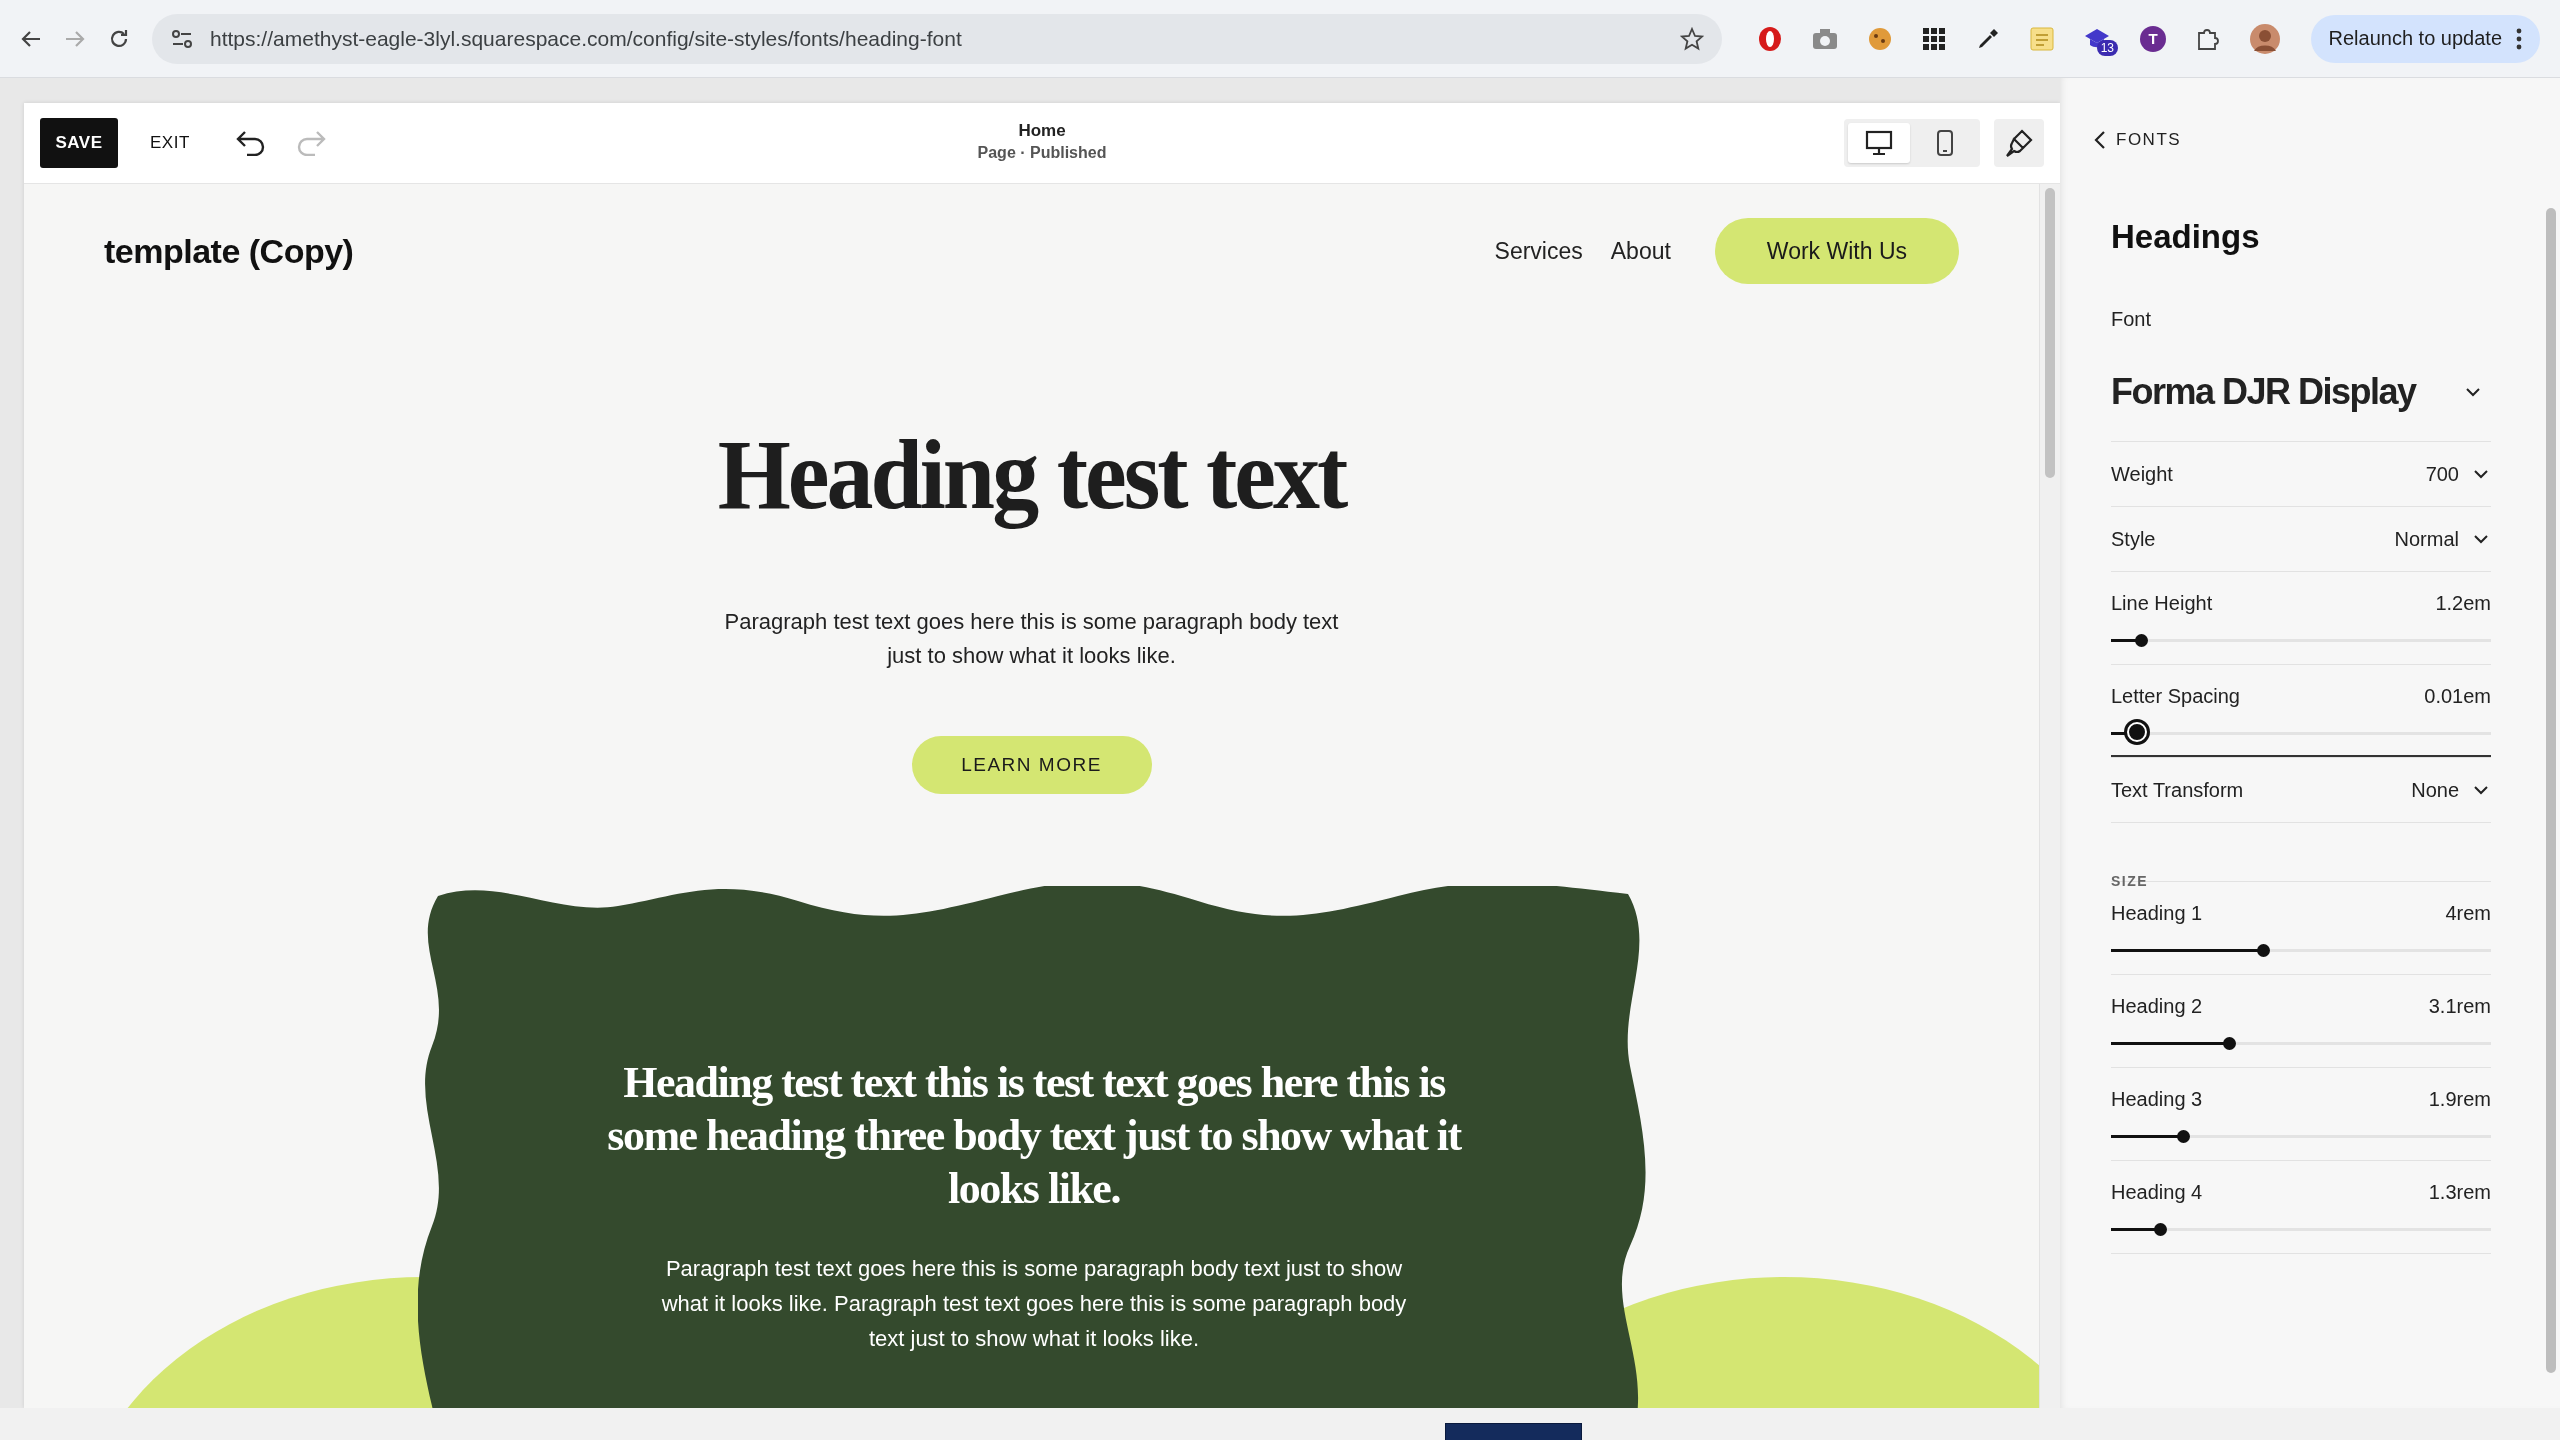 The image size is (2560, 1440). Describe the element at coordinates (1042, 153) in the screenshot. I see `page-status: Page · Published` at that location.